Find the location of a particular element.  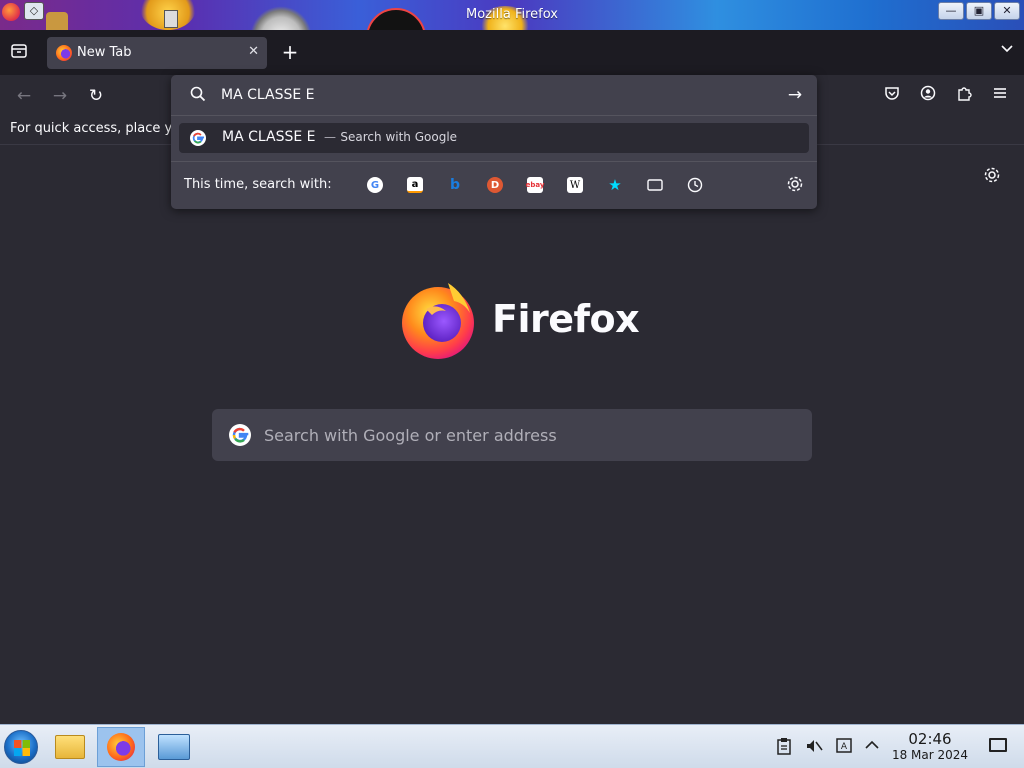

engine-google-button: G is located at coordinates (375, 185).